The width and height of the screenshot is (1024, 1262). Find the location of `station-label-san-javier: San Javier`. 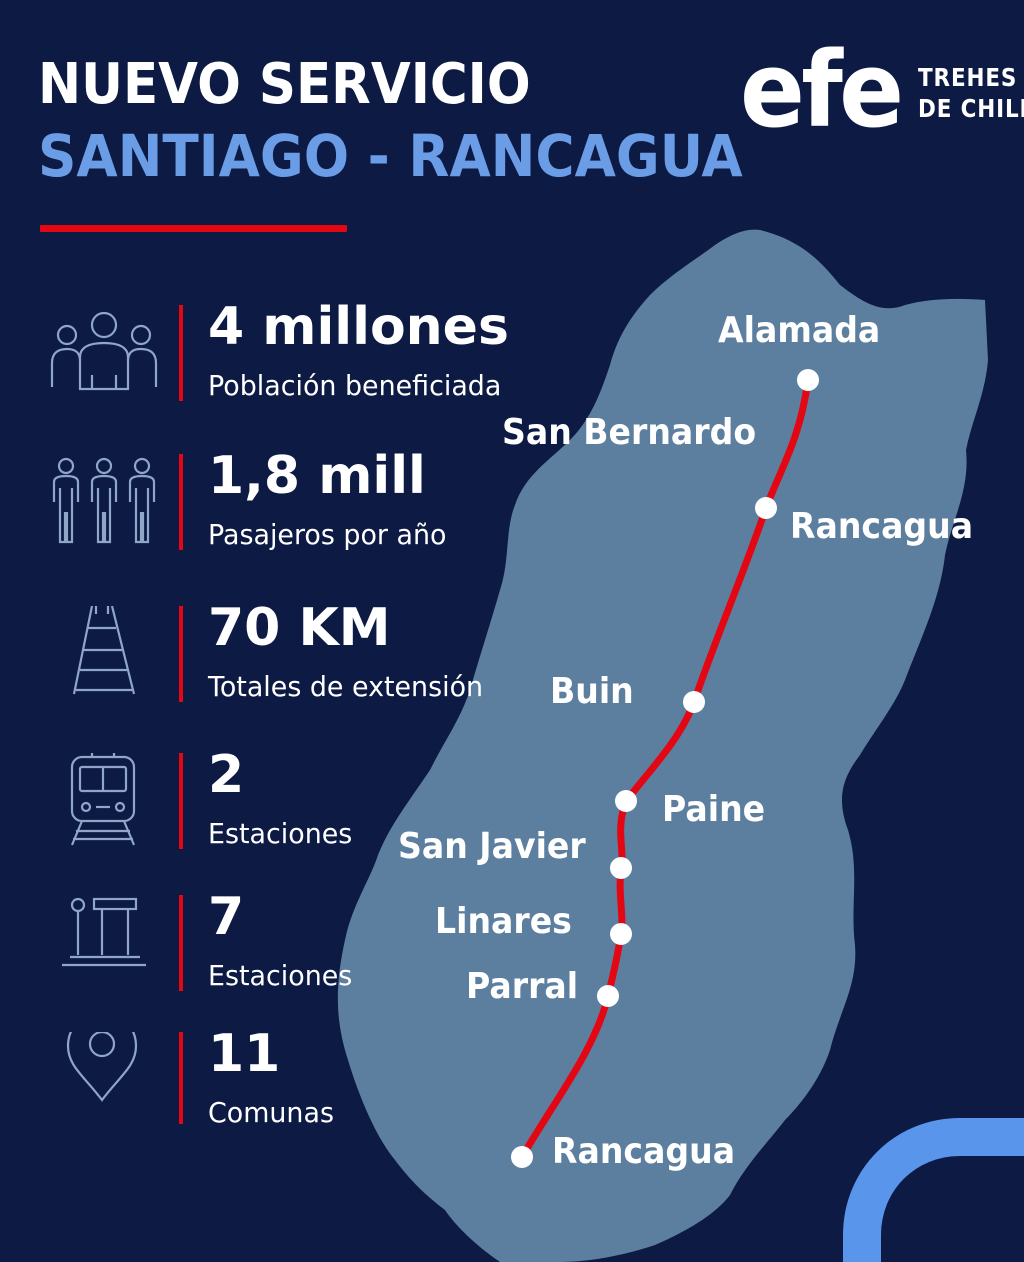

station-label-san-javier: San Javier is located at coordinates (492, 846).